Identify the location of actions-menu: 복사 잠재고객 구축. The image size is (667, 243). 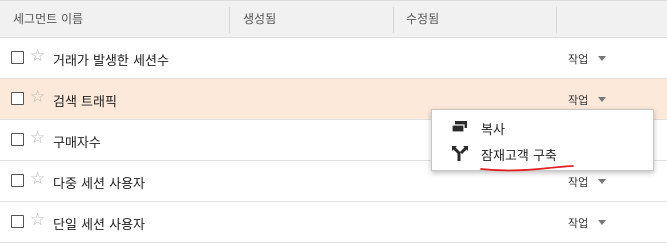
(542, 140).